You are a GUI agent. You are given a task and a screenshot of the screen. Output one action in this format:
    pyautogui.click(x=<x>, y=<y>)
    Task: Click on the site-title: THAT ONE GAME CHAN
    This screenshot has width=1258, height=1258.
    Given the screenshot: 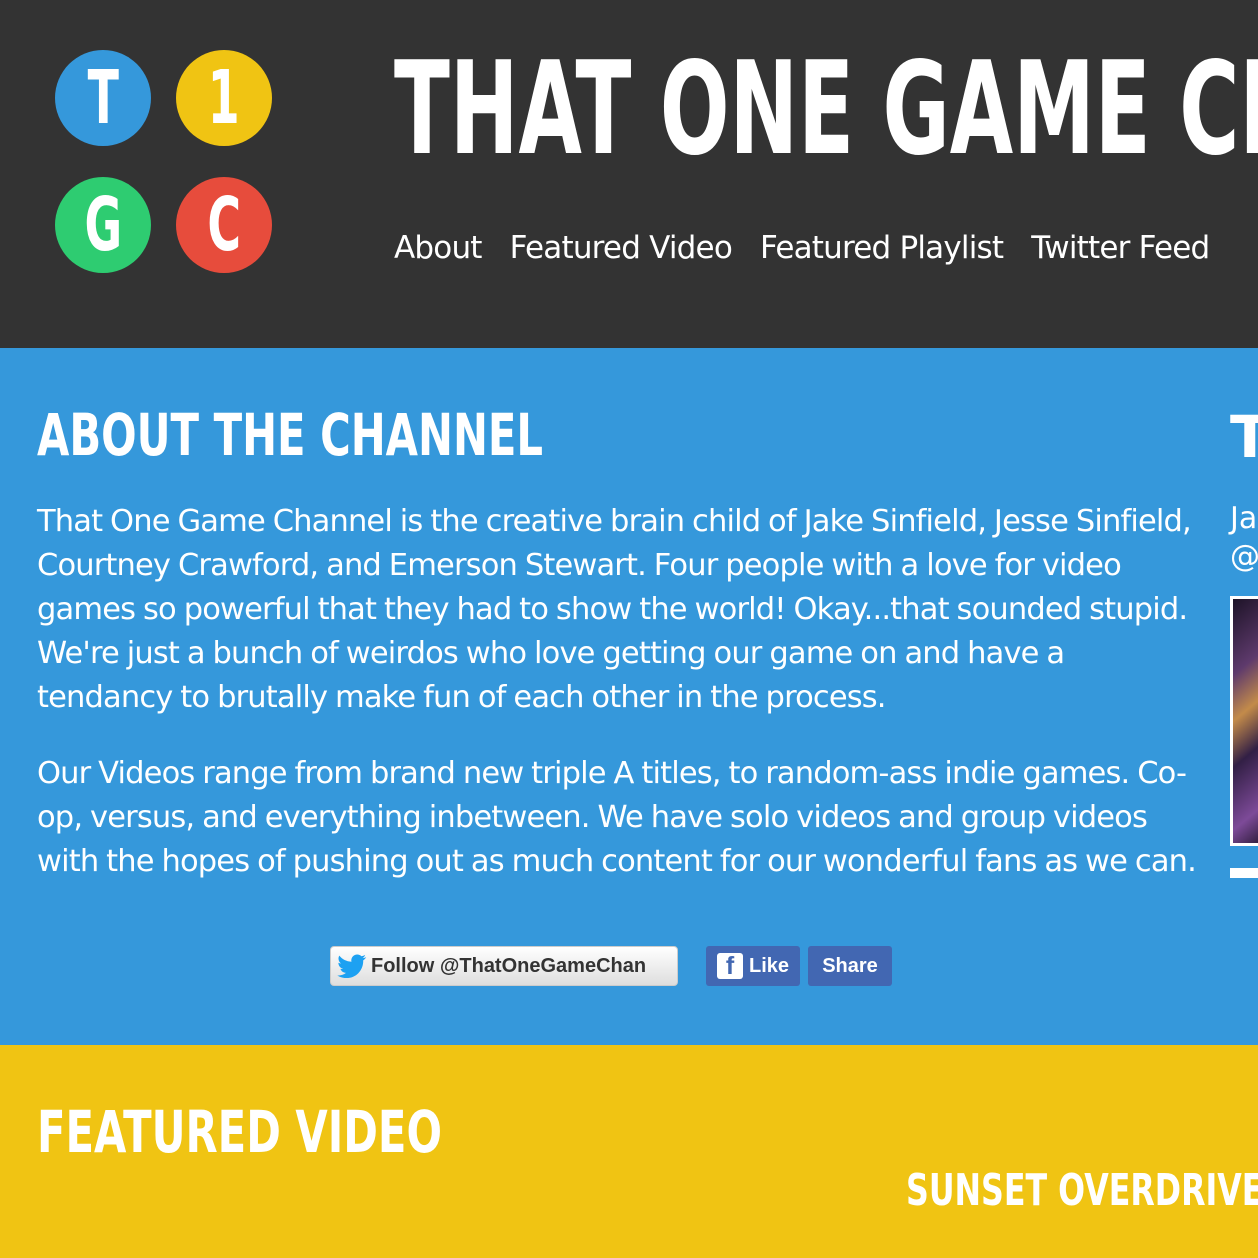 What is the action you would take?
    pyautogui.click(x=826, y=109)
    